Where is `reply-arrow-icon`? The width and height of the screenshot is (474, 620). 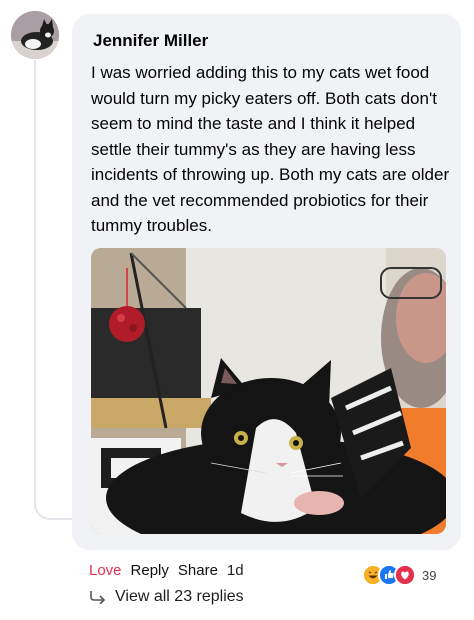 reply-arrow-icon is located at coordinates (98, 597).